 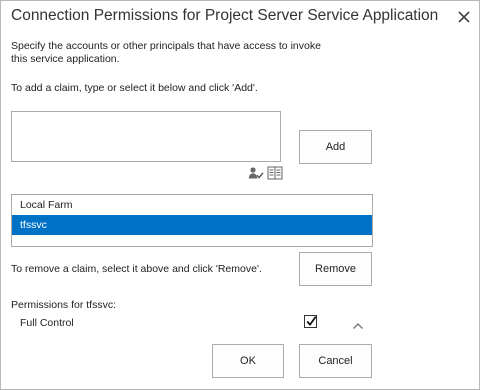 What do you see at coordinates (335, 269) in the screenshot?
I see `remove-button: Remove` at bounding box center [335, 269].